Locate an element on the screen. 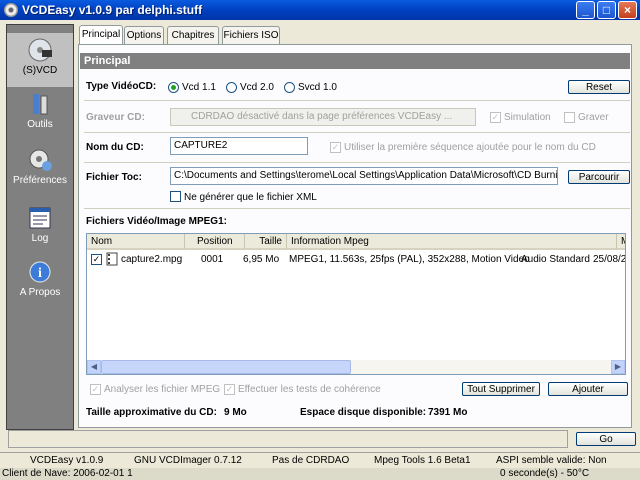 This screenshot has height=480, width=640. radio-svcd10 is located at coordinates (289, 87).